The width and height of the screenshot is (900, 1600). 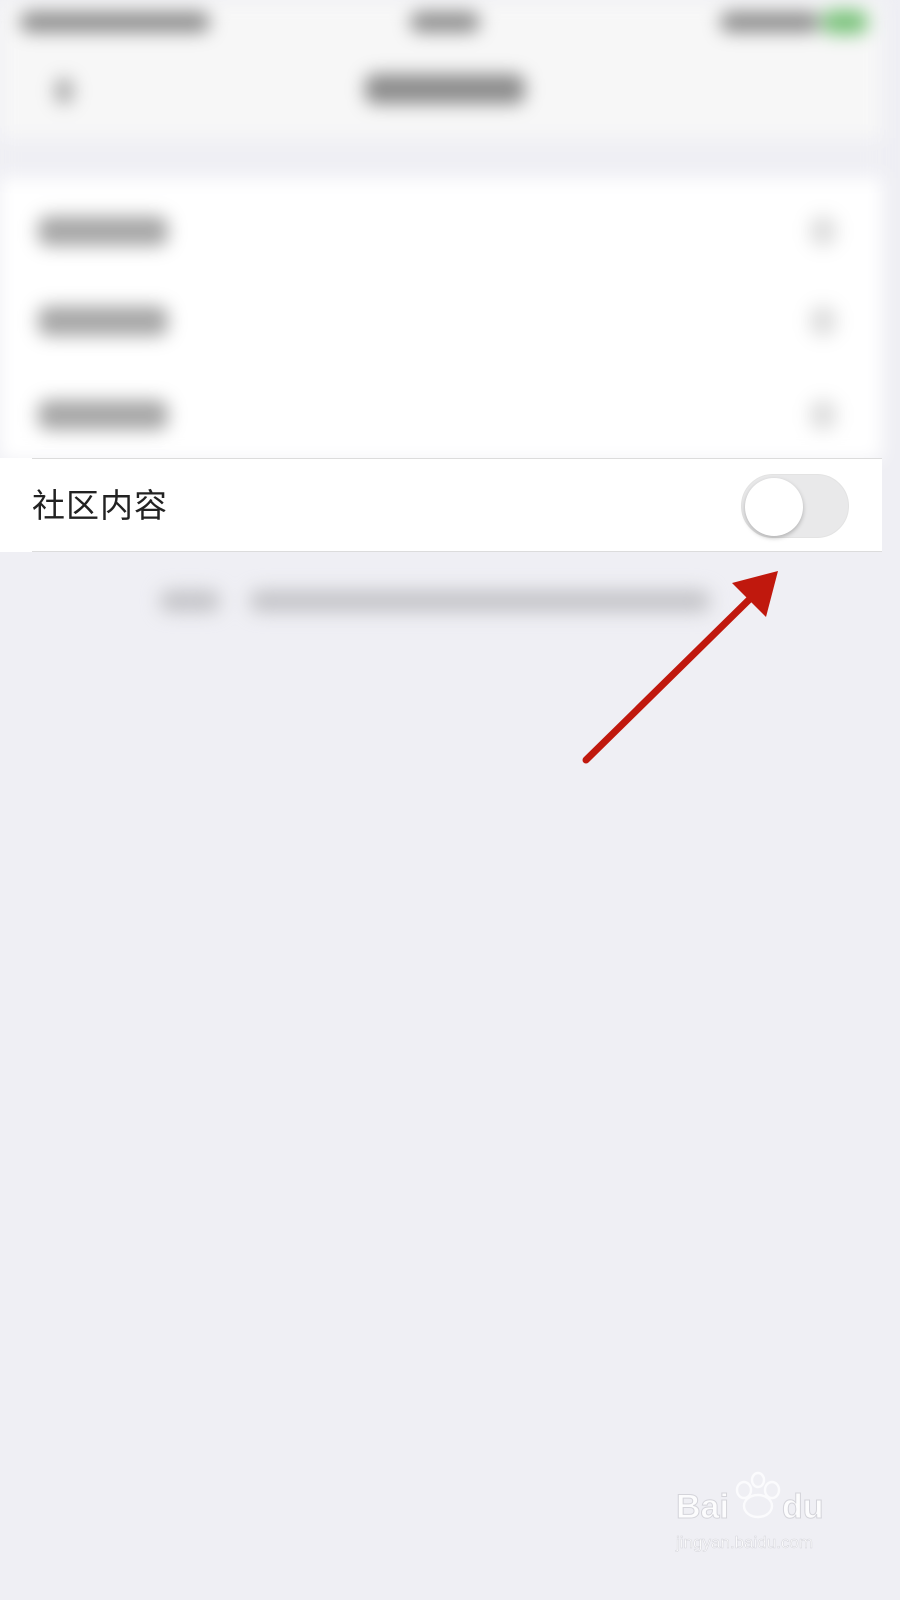 What do you see at coordinates (803, 1507) in the screenshot?
I see `svg-text: du` at bounding box center [803, 1507].